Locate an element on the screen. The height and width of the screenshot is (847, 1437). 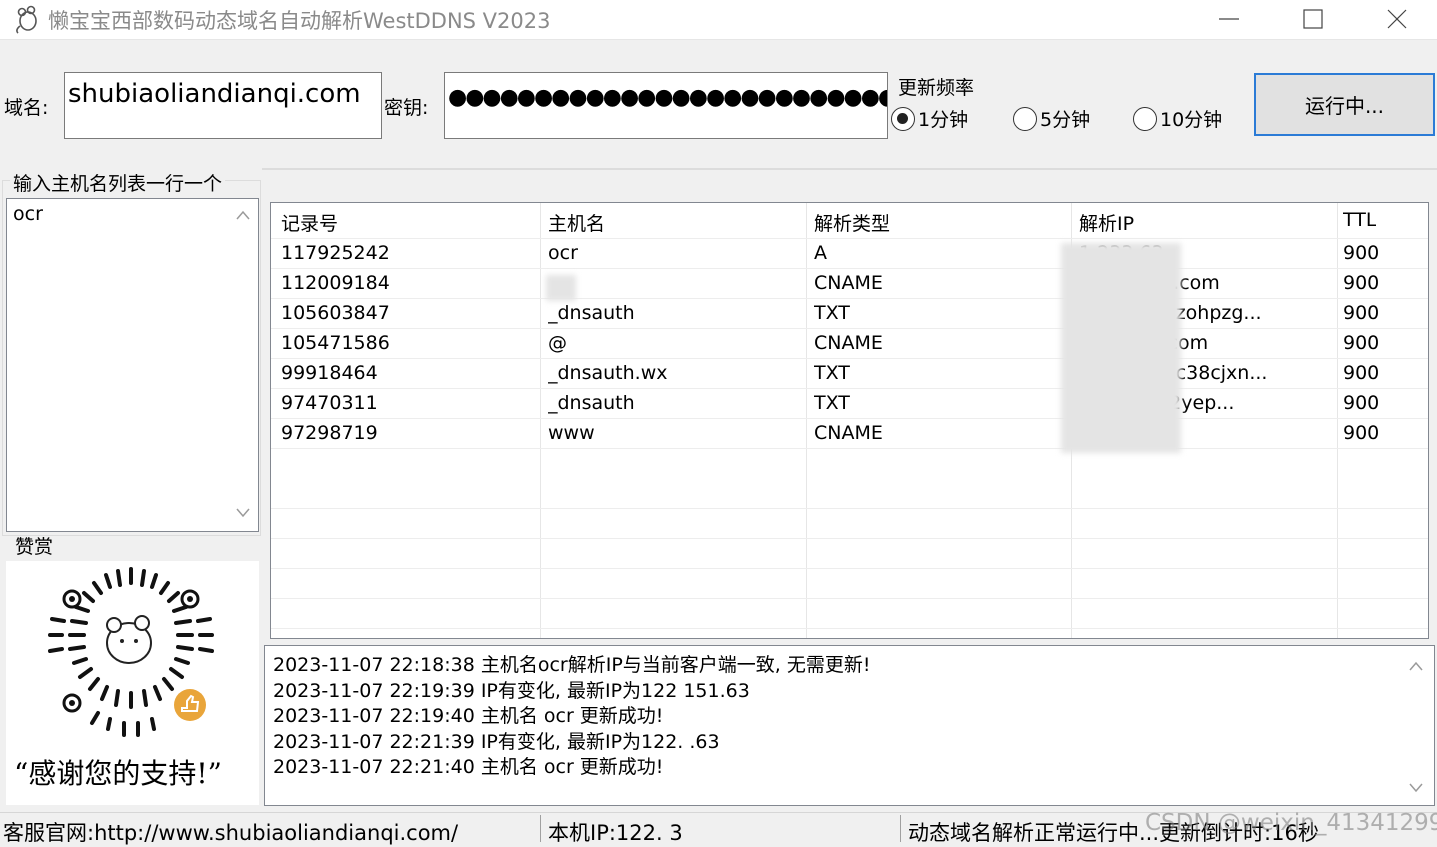
reward-label: 赞赏 is located at coordinates (34, 547).